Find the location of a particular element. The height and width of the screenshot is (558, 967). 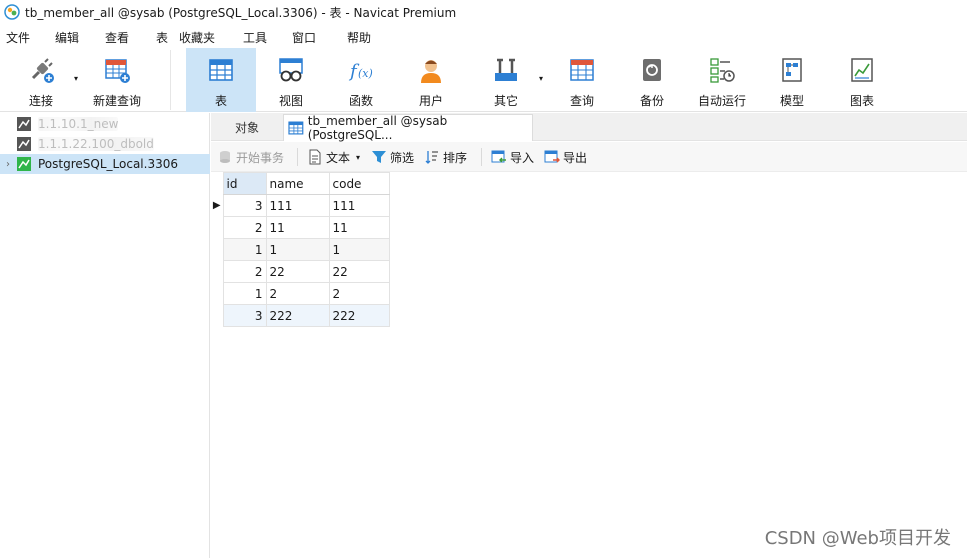

new-query-button: 新建查询 is located at coordinates (117, 80).